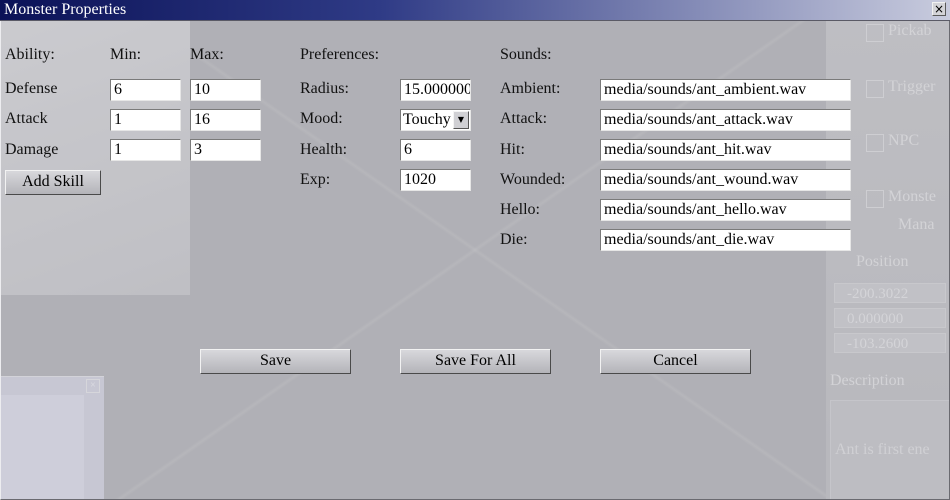 Image resolution: width=950 pixels, height=500 pixels. What do you see at coordinates (225, 120) in the screenshot?
I see `attack-max-input: 16` at bounding box center [225, 120].